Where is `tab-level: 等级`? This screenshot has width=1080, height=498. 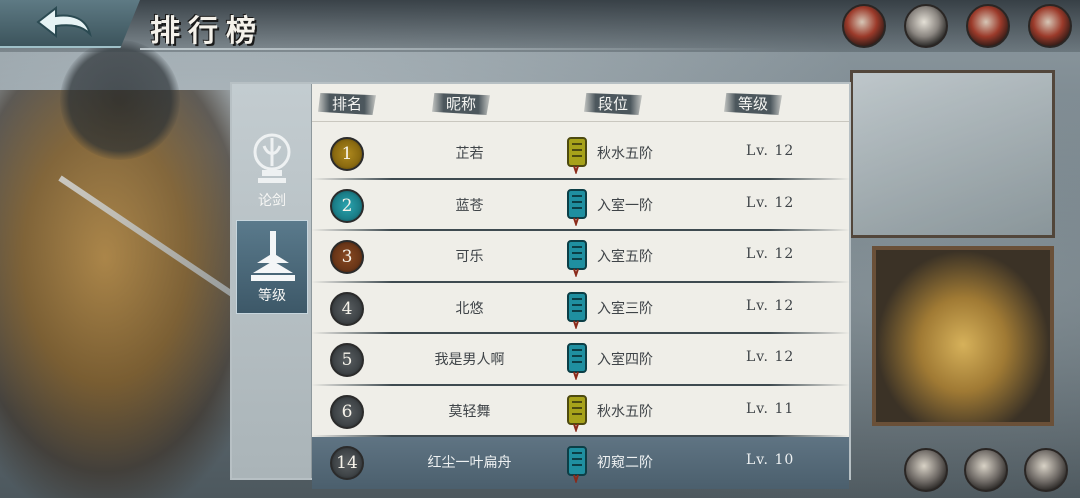 tab-level: 等级 is located at coordinates (272, 267).